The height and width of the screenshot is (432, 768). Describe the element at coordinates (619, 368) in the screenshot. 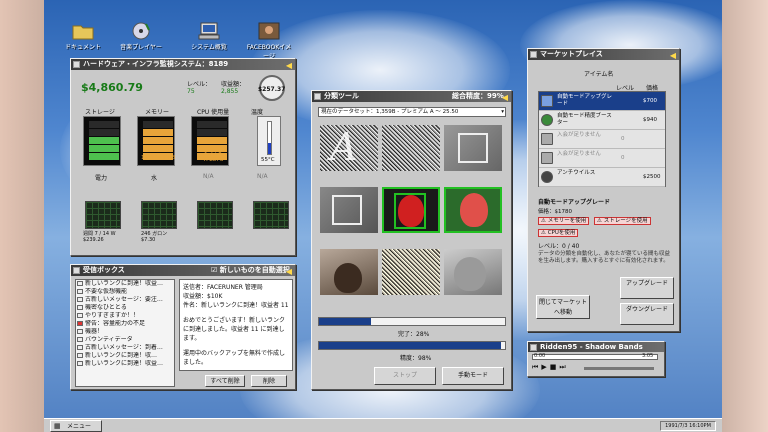

I see `volume-slider` at that location.